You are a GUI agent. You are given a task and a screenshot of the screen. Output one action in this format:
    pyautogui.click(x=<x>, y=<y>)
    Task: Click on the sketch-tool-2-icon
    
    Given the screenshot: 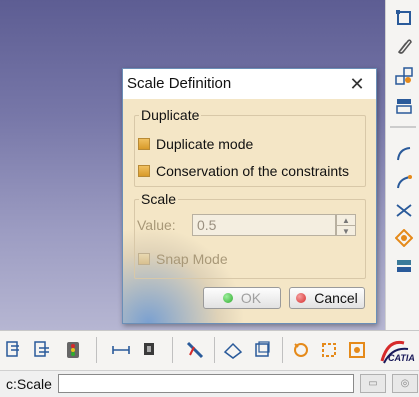 What is the action you would take?
    pyautogui.click(x=43, y=350)
    